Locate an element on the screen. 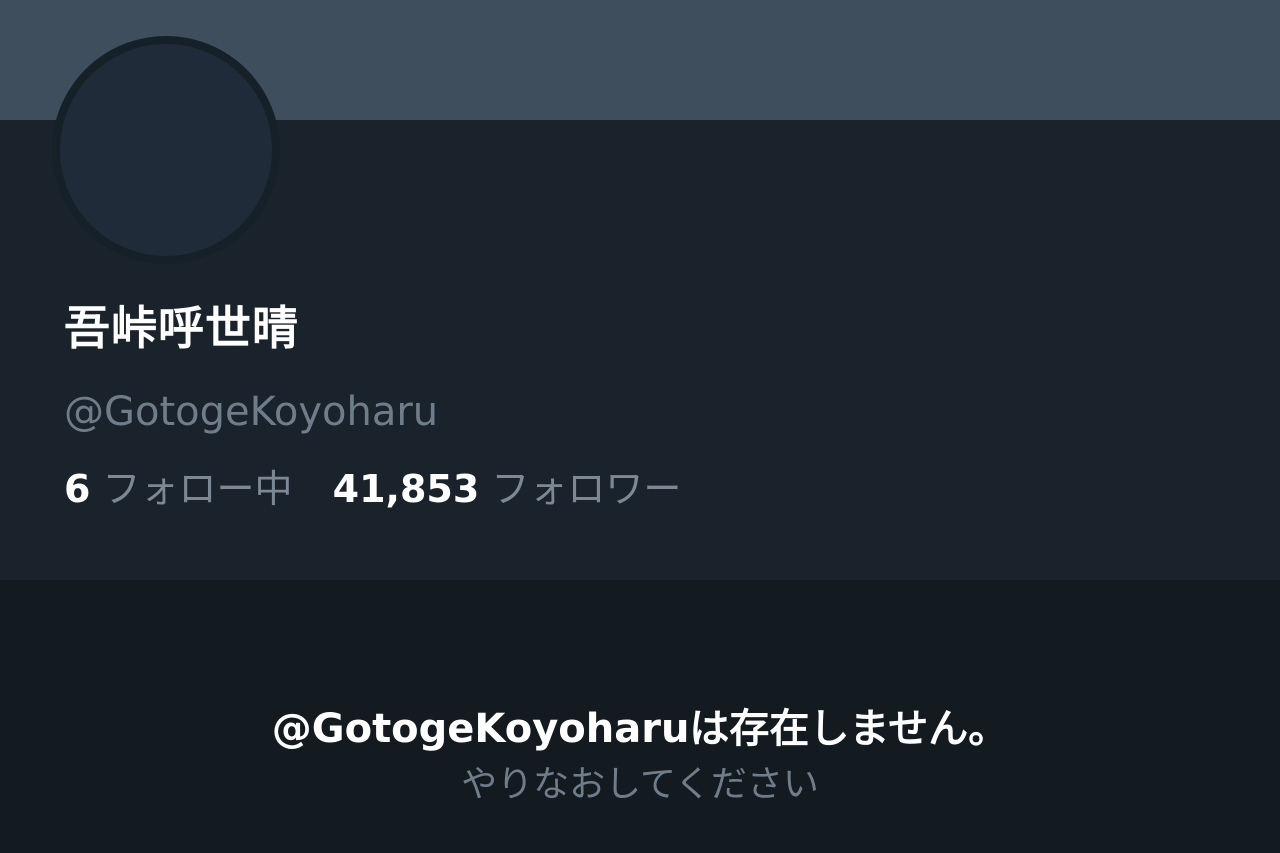 This screenshot has width=1280, height=853. account-not-found-message: @GotogeKoyoharuは存在しません。 is located at coordinates (640, 729).